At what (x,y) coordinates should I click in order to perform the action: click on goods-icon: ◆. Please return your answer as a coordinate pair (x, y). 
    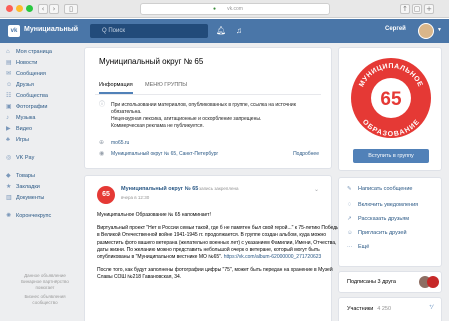
    Looking at the image, I should click on (8, 176).